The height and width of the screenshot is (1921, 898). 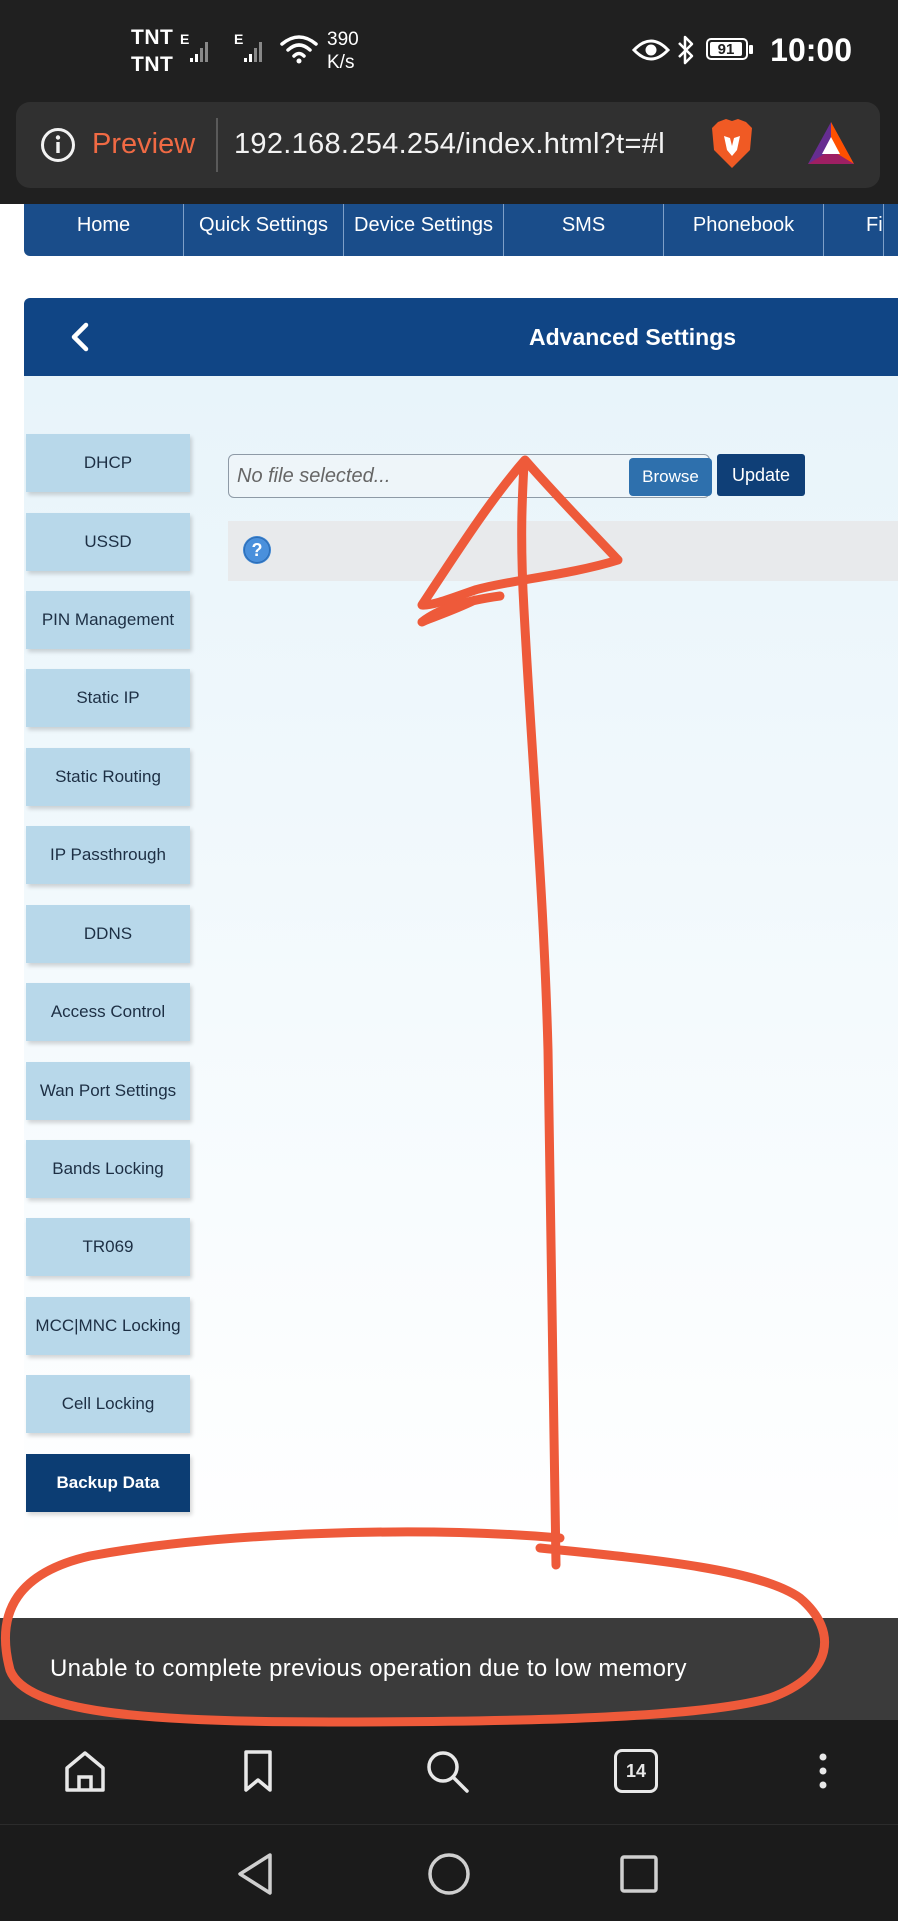 What do you see at coordinates (108, 1169) in the screenshot?
I see `sidebar-item-bands-locking: Bands Locking` at bounding box center [108, 1169].